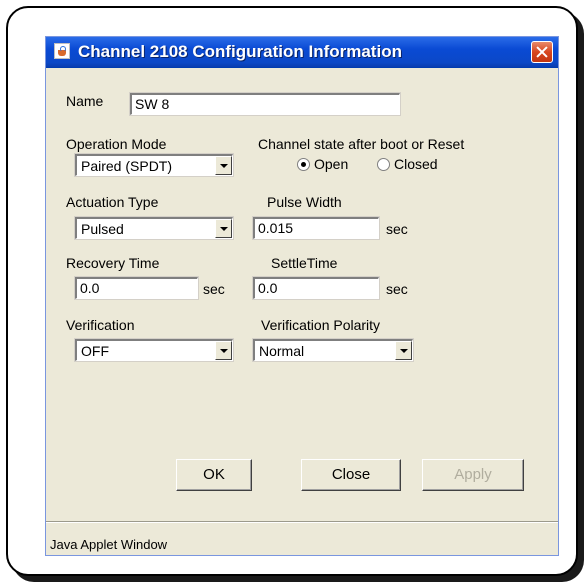 The image size is (586, 585). Describe the element at coordinates (109, 544) in the screenshot. I see `status-bar-text: Java Applet Window` at that location.